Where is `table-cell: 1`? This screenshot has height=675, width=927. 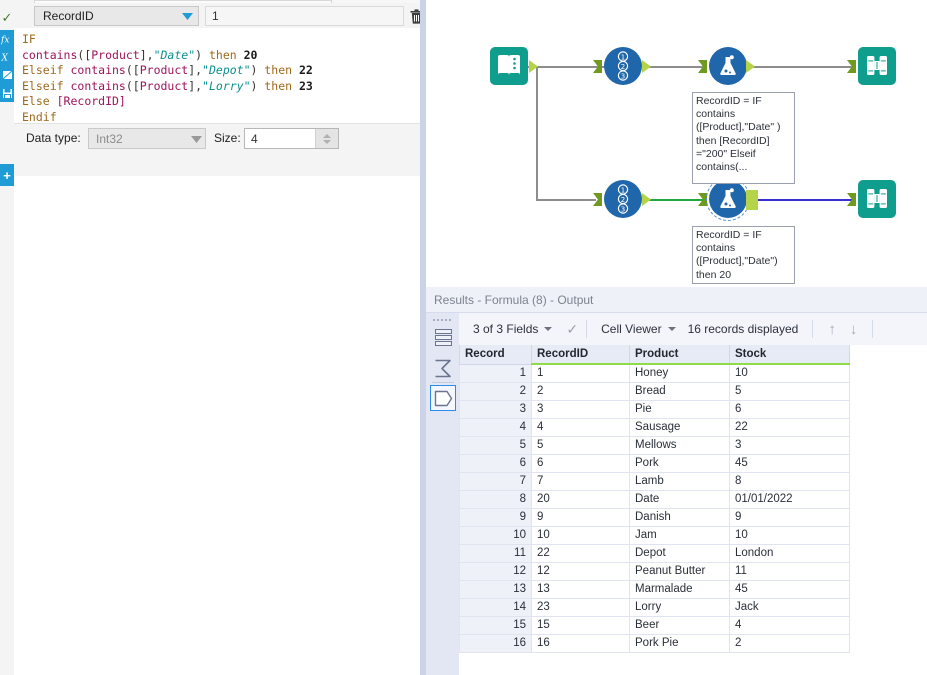 table-cell: 1 is located at coordinates (580, 373).